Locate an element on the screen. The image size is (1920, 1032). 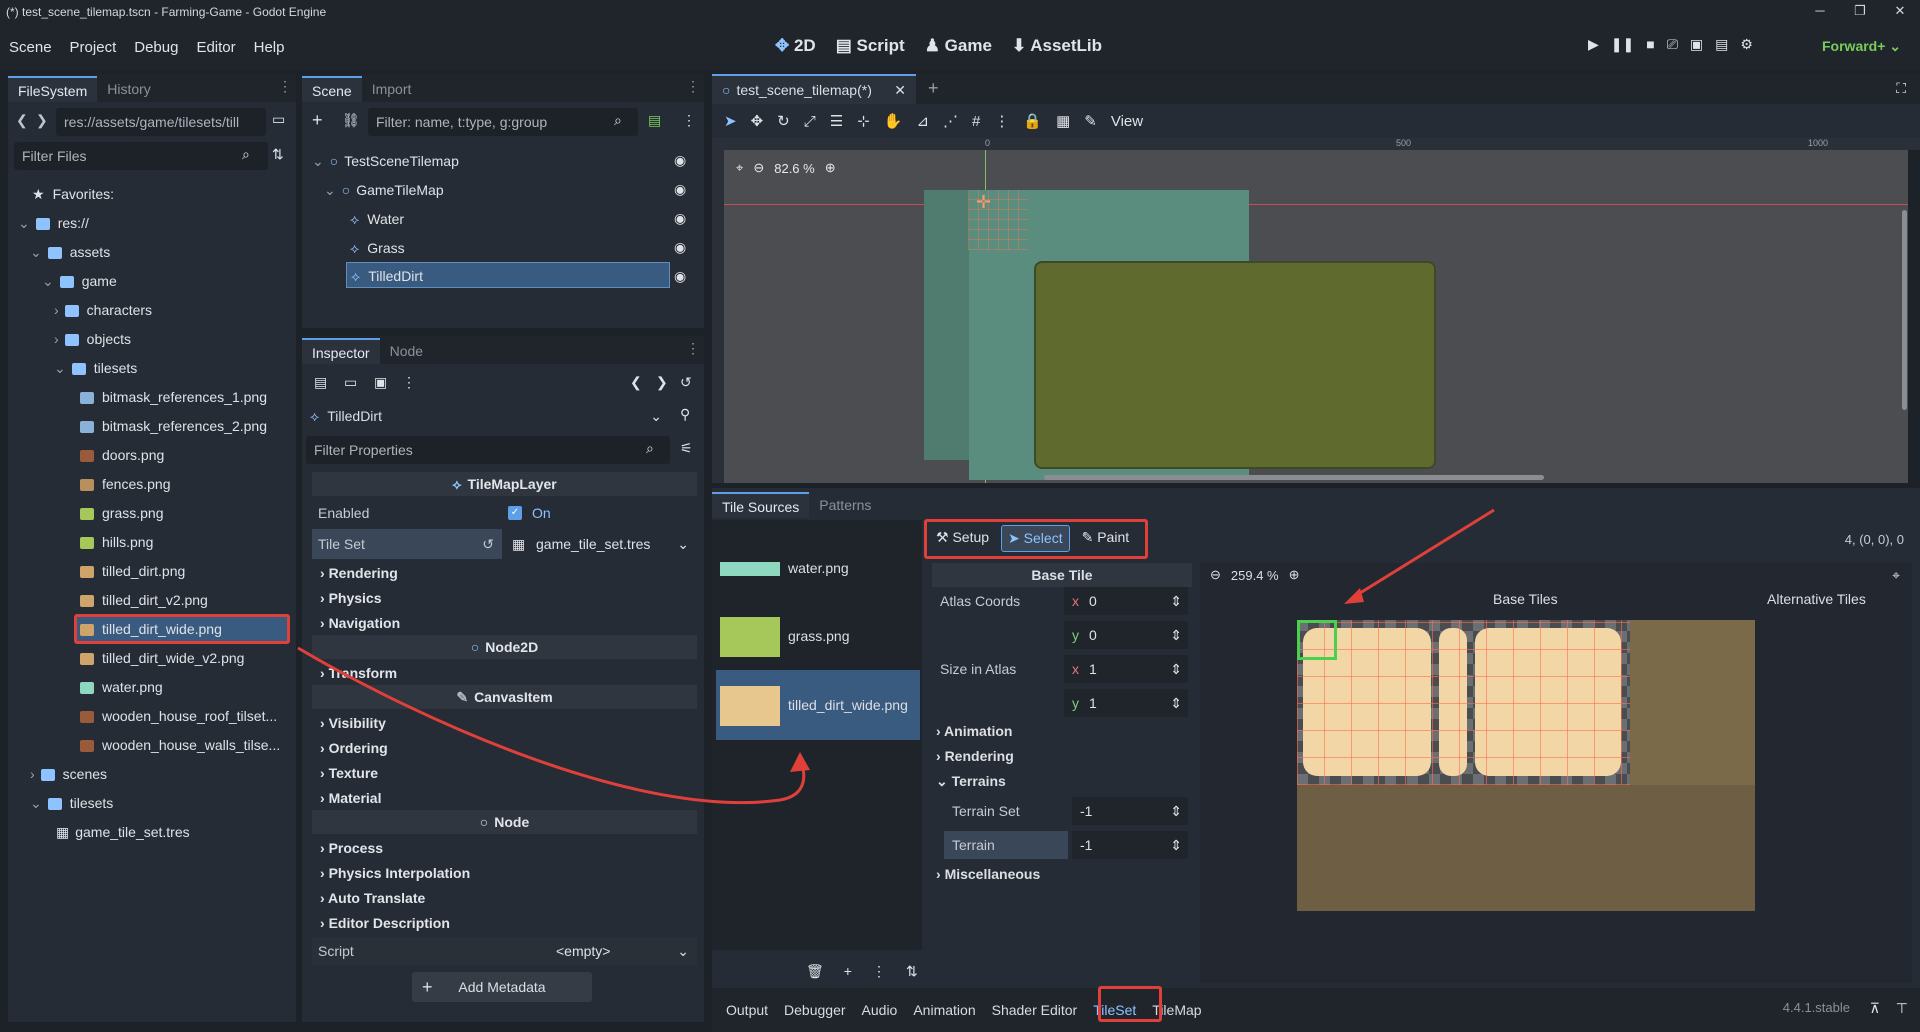
drag-arrow is located at coordinates (551, 725).